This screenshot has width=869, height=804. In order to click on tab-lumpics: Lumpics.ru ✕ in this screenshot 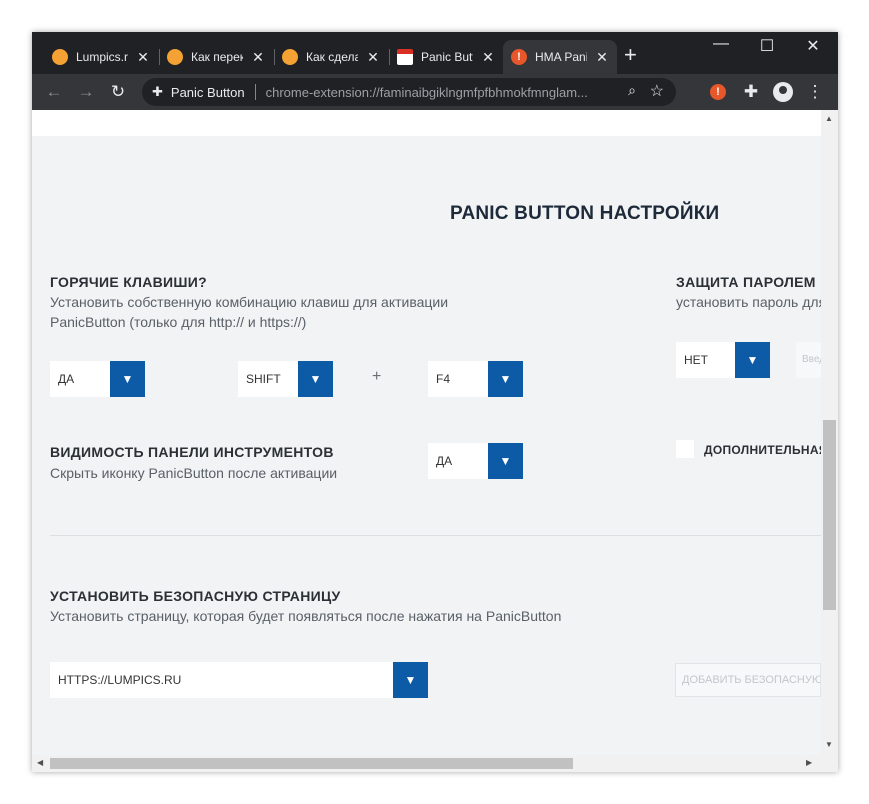, I will do `click(102, 57)`.